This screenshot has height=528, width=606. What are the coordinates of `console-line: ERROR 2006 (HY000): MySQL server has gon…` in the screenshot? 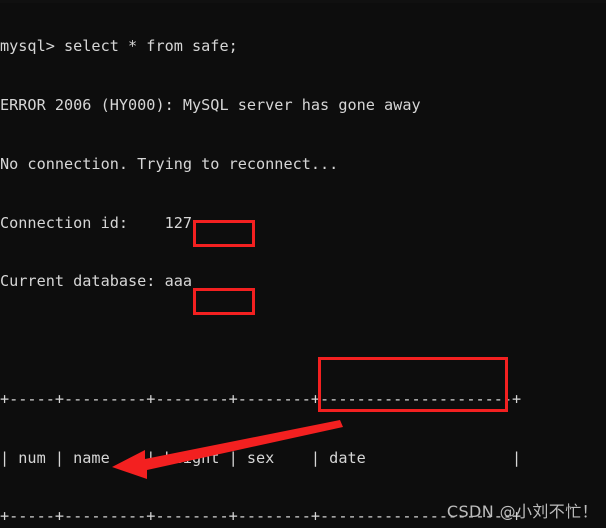 It's located at (210, 104).